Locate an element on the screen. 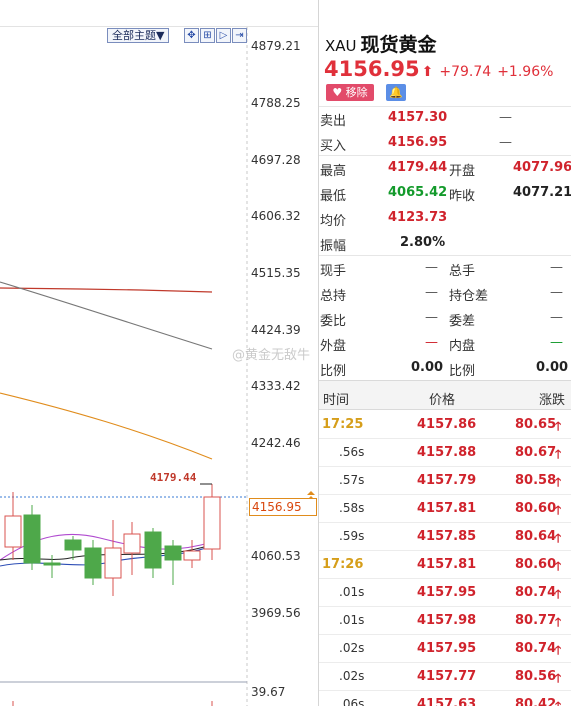 This screenshot has height=706, width=571. low-label: 最低 is located at coordinates (333, 196).